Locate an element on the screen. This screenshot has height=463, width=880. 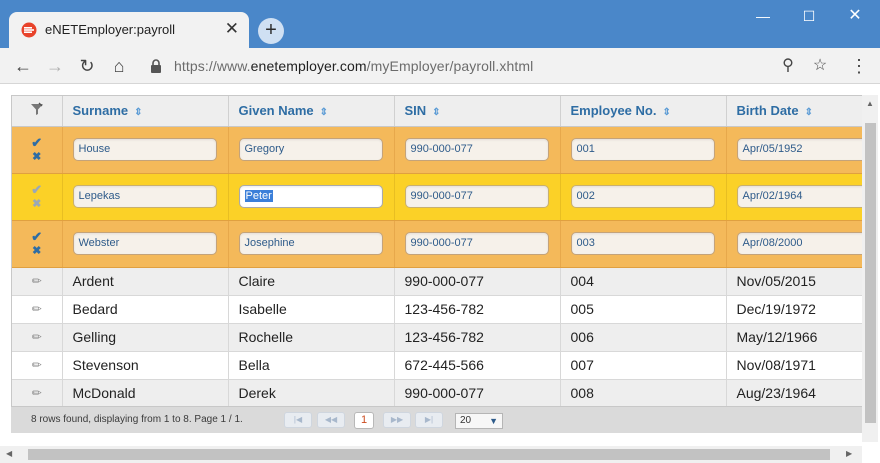
first-page-button: |◀ is located at coordinates (298, 420).